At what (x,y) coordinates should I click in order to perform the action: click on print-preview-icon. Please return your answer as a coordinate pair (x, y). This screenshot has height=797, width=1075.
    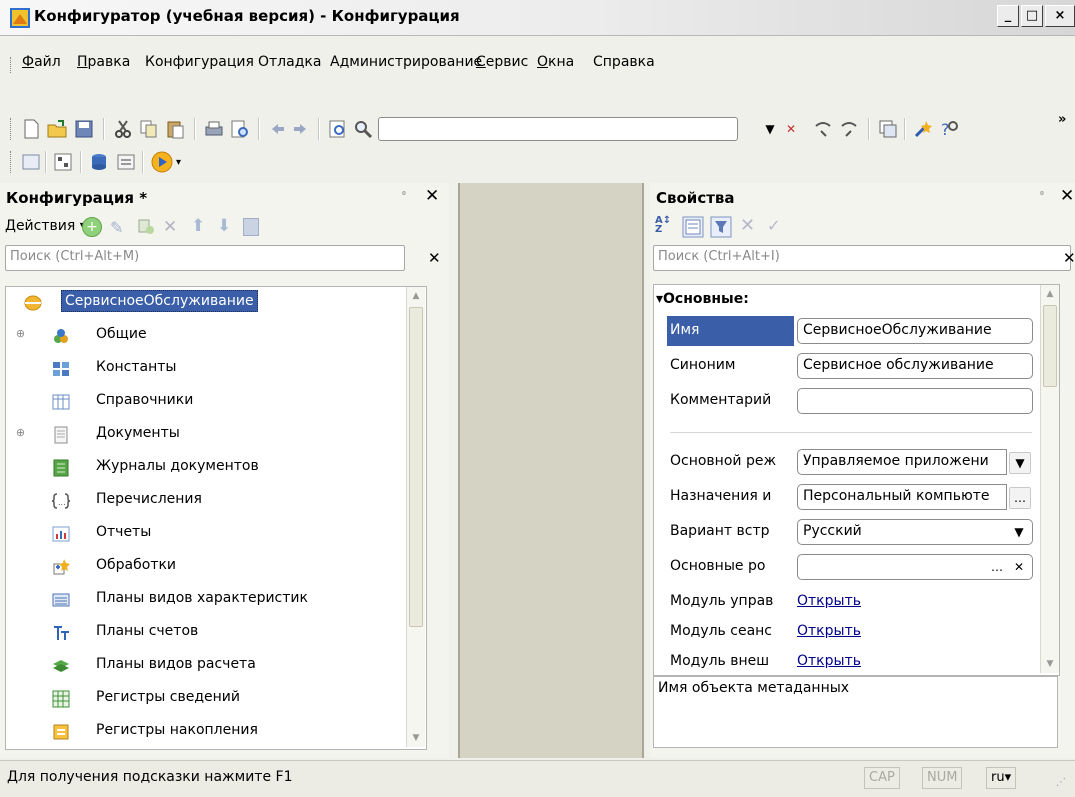
    Looking at the image, I should click on (240, 129).